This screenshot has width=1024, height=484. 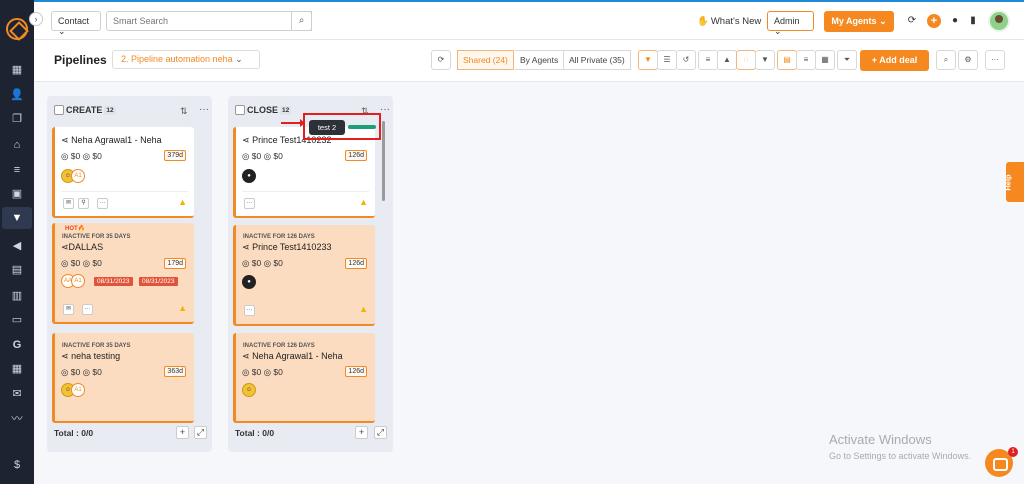 I want to click on column-header: CREATE 12, so click(x=85, y=110).